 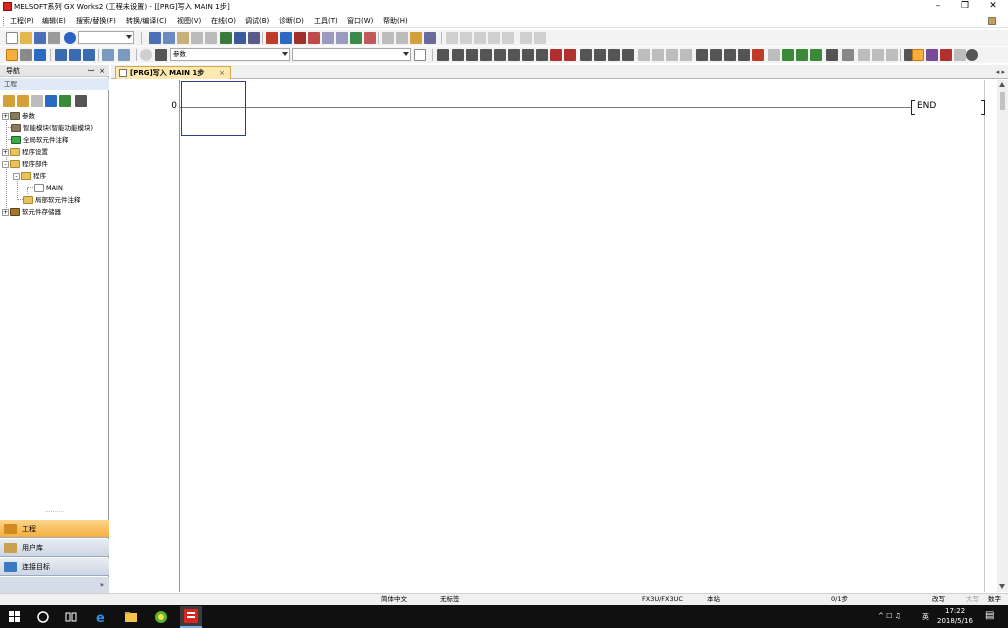 What do you see at coordinates (508, 38) in the screenshot?
I see `toolbar-icon-i` at bounding box center [508, 38].